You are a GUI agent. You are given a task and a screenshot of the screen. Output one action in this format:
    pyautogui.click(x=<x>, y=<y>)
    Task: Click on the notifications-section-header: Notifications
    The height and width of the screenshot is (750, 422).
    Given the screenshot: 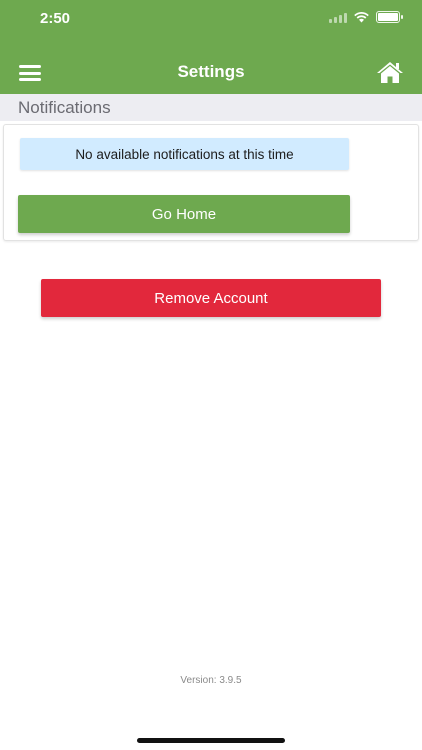 What is the action you would take?
    pyautogui.click(x=211, y=107)
    